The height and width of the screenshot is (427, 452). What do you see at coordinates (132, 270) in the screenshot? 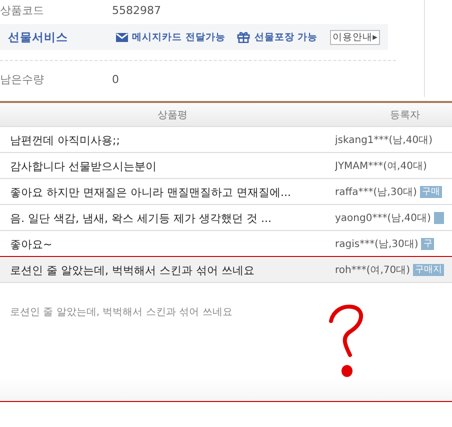
I see `review-title: 로션인 줄 알았는데, 벅벅해서 스킨과 섞어 쓰네요` at bounding box center [132, 270].